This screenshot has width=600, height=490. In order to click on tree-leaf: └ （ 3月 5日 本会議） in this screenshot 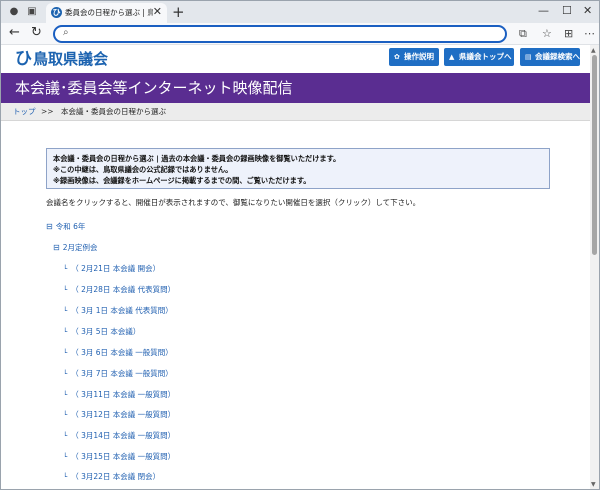, I will do `click(101, 332)`.